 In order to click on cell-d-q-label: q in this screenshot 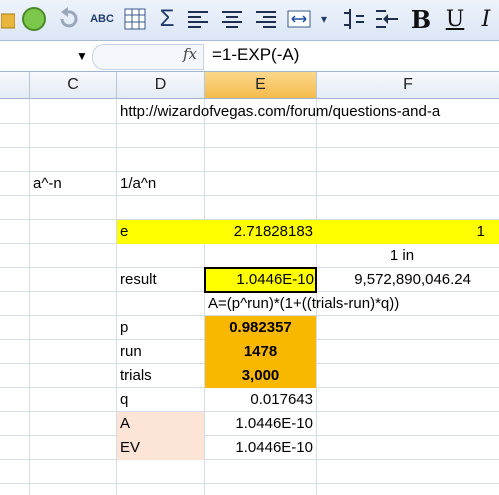, I will do `click(160, 400)`.